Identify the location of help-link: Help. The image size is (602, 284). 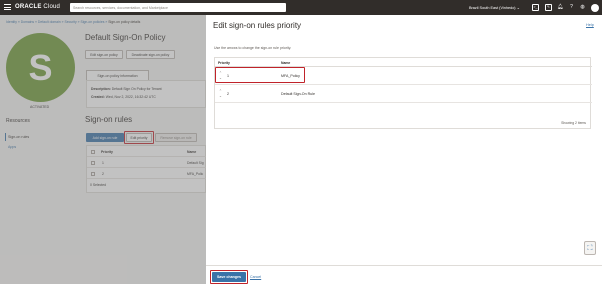
(590, 25).